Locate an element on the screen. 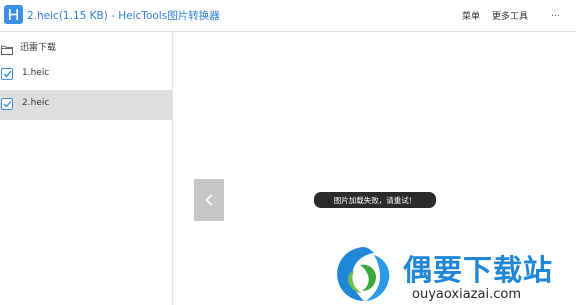 This screenshot has width=576, height=305. chevron-left-icon is located at coordinates (209, 200).